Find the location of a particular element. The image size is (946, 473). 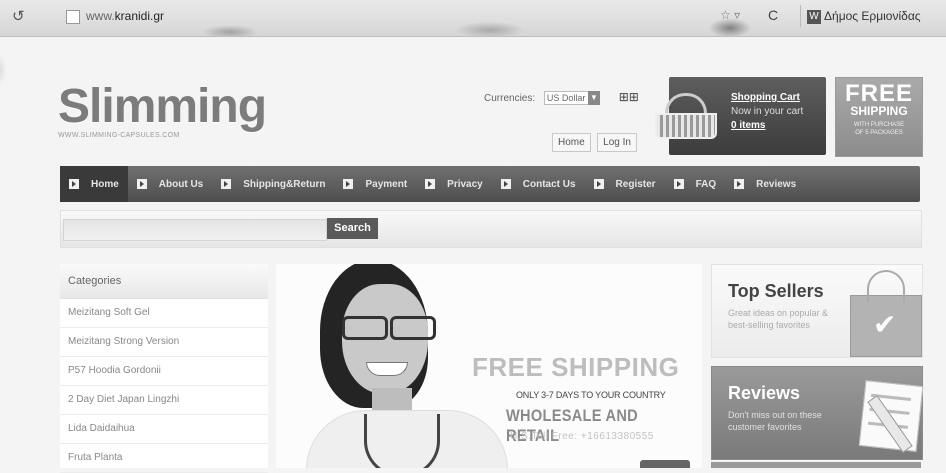

search-engine-icon: W is located at coordinates (814, 16).